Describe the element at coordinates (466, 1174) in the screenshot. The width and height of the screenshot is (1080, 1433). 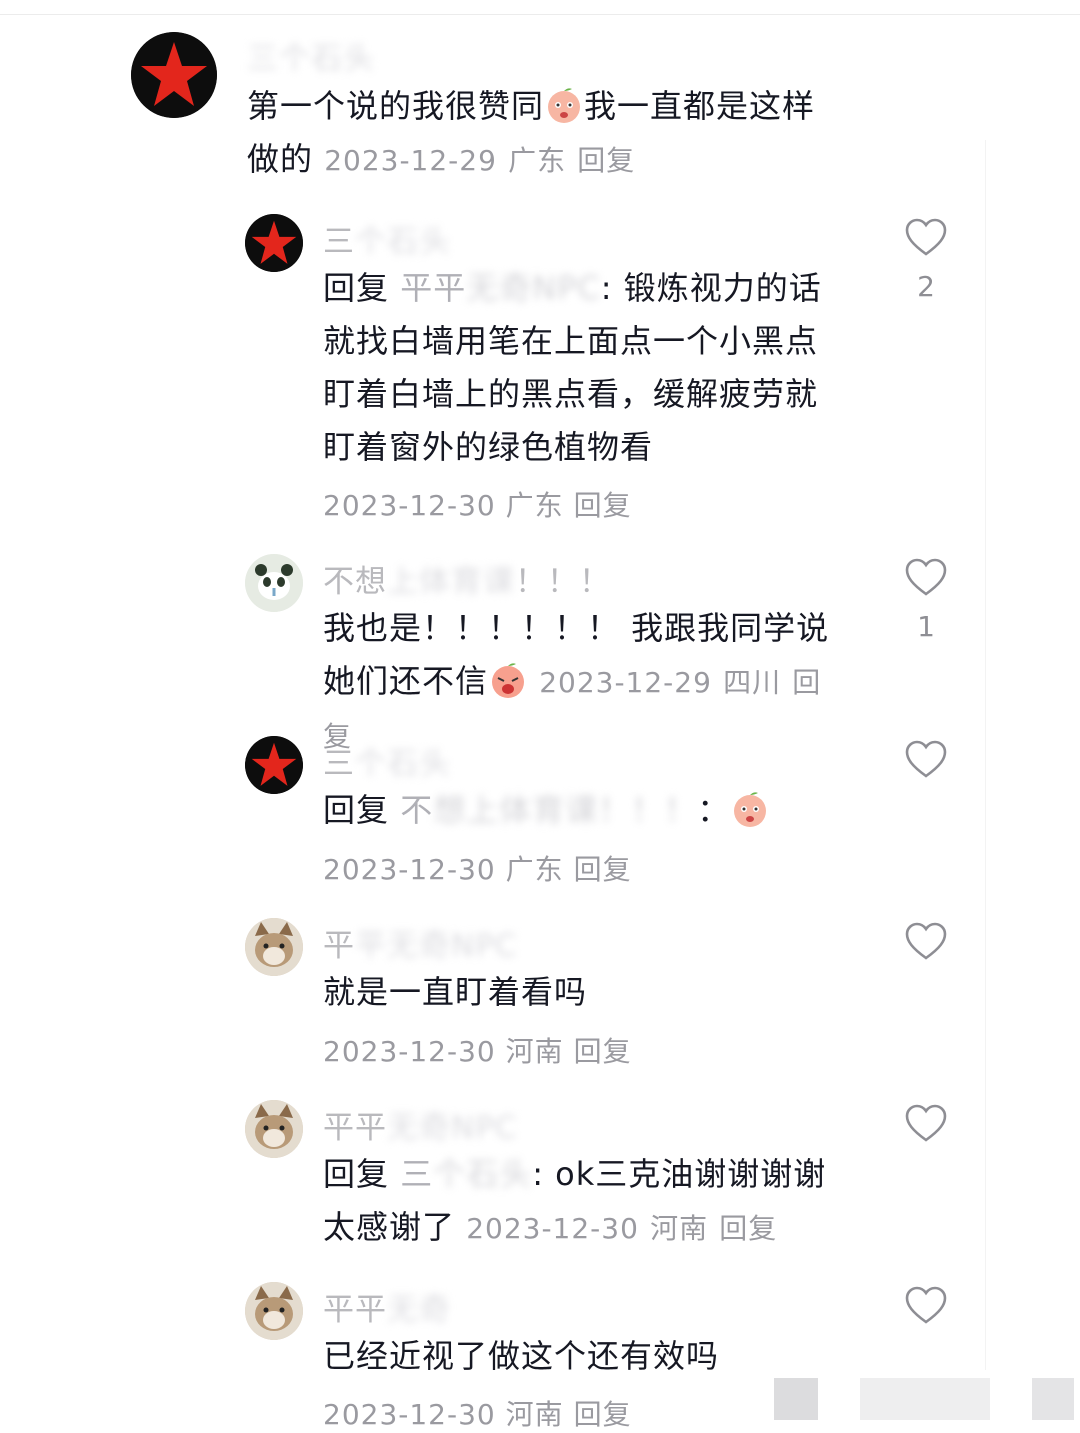
I see `reply-to-user: 三个石头` at that location.